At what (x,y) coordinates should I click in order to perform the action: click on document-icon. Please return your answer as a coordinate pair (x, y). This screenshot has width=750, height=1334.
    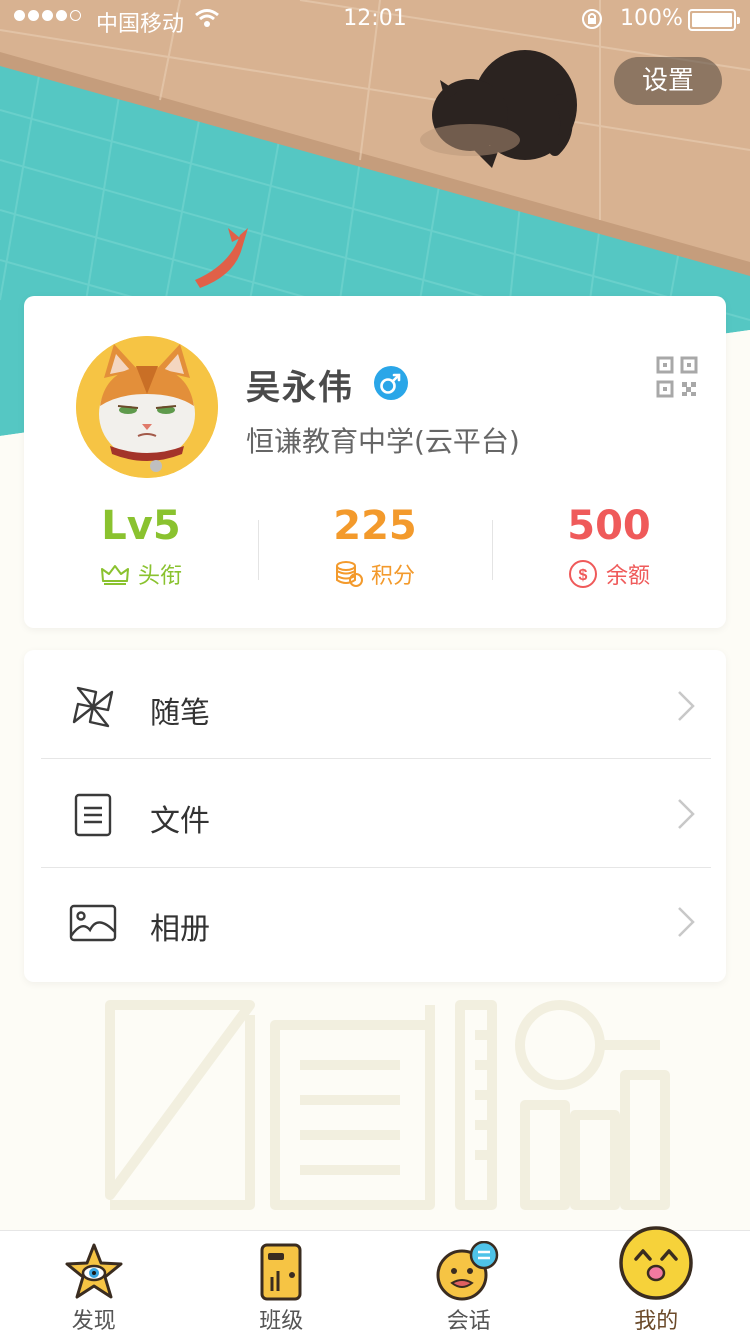
    Looking at the image, I should click on (93, 815).